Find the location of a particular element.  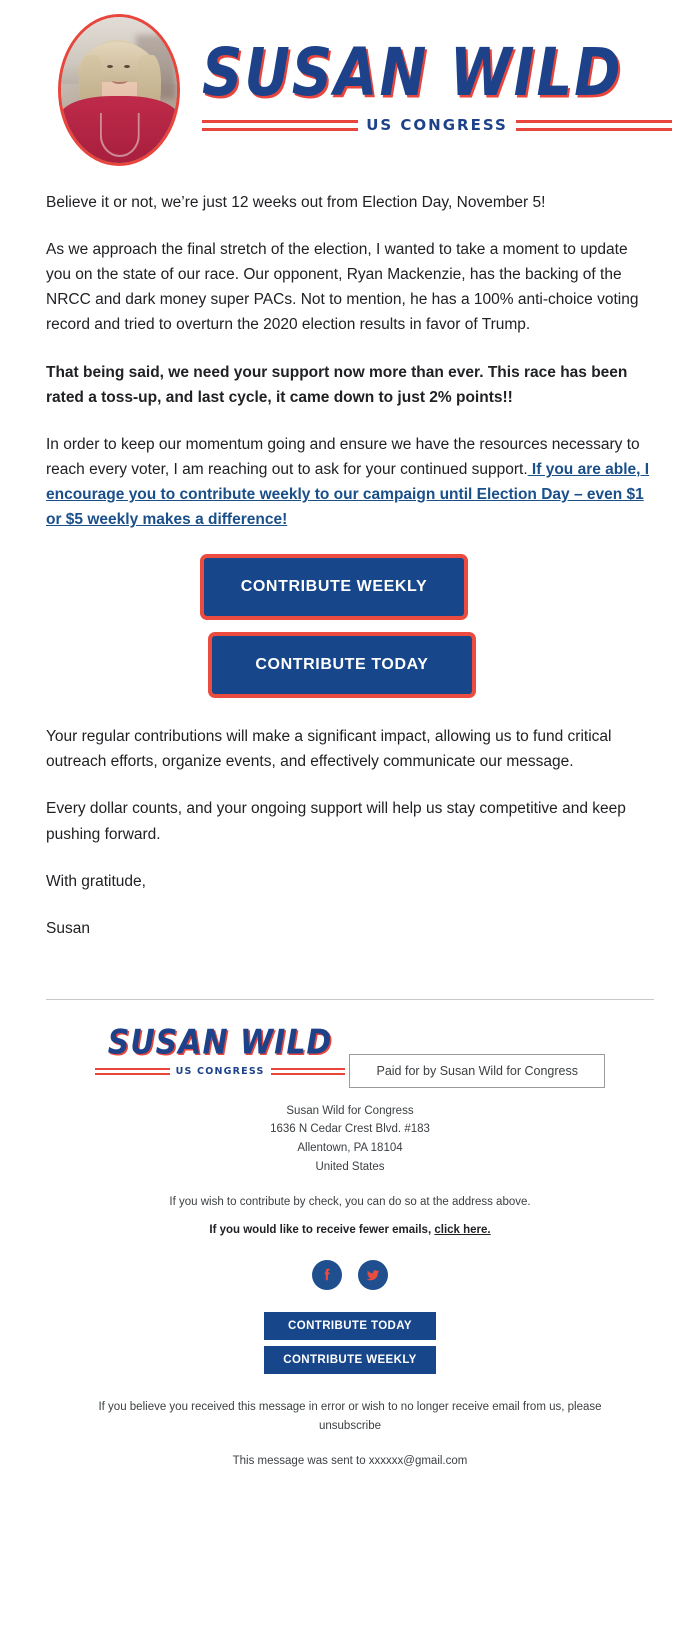

address-org: Susan Wild for Congress is located at coordinates (350, 1110).